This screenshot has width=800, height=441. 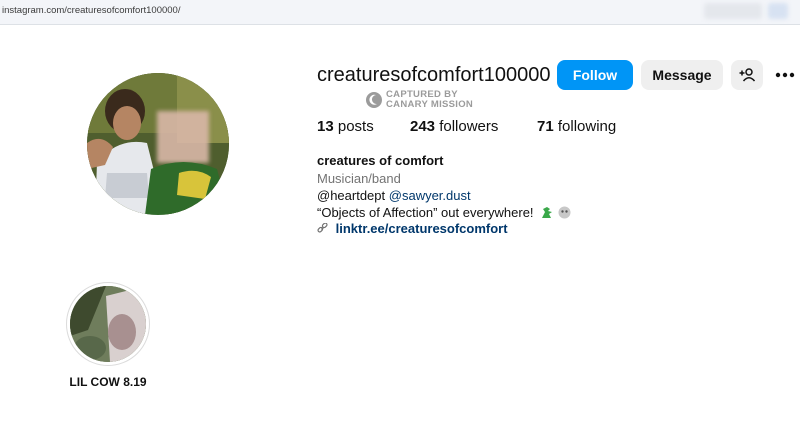 I want to click on link-text: linktr.ee/creaturesofcomfort, so click(x=421, y=228).